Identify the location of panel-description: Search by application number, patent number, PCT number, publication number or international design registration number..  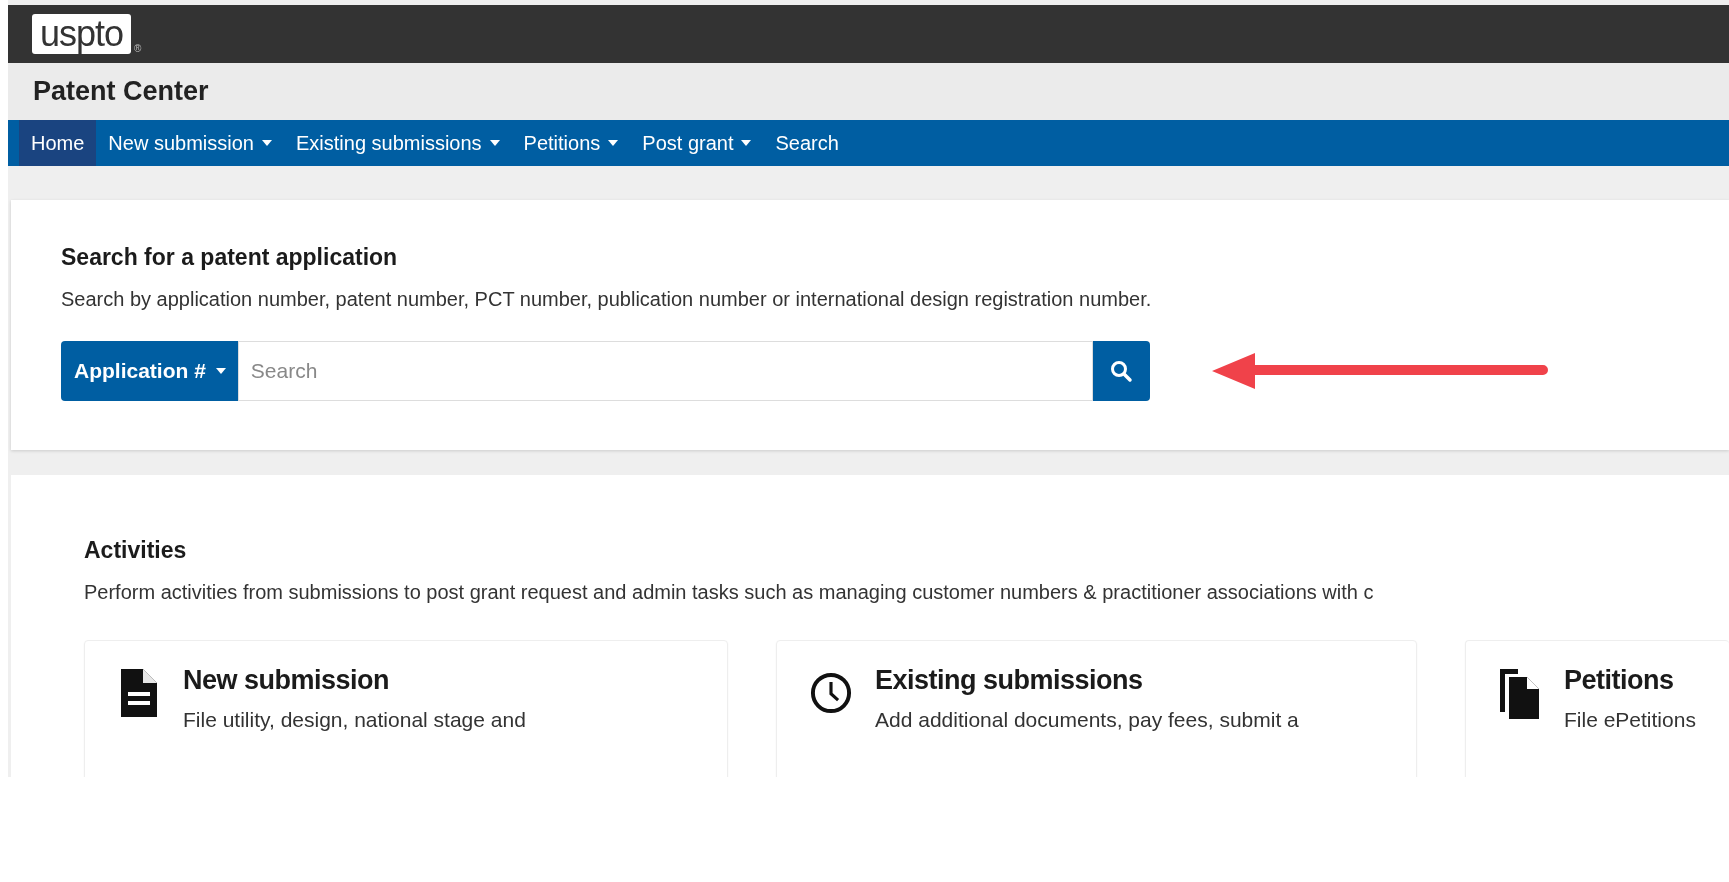
(607, 299).